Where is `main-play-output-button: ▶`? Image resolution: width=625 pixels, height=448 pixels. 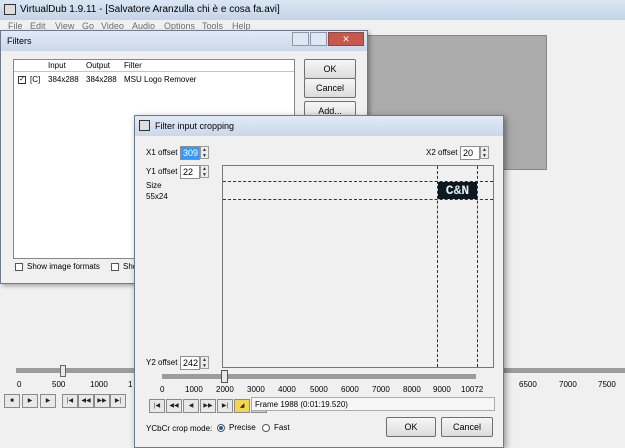 main-play-output-button: ▶ is located at coordinates (48, 401).